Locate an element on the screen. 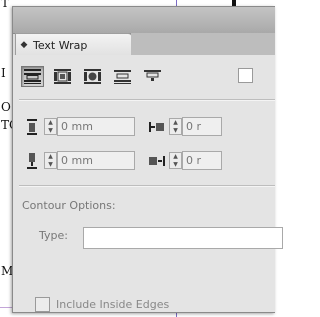 This screenshot has height=317, width=320. document-text-fragment: T is located at coordinates (5, 5).